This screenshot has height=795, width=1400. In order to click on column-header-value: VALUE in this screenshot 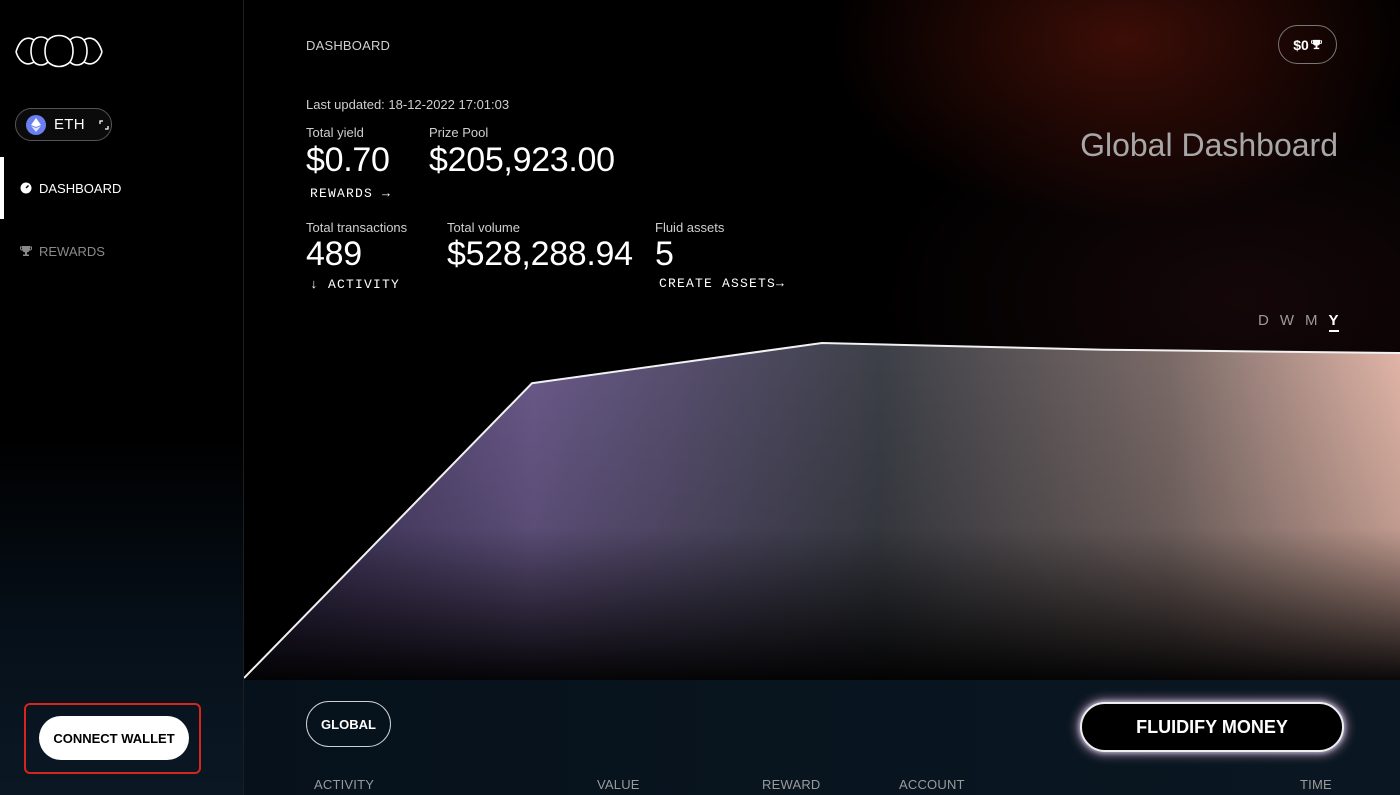, I will do `click(618, 784)`.